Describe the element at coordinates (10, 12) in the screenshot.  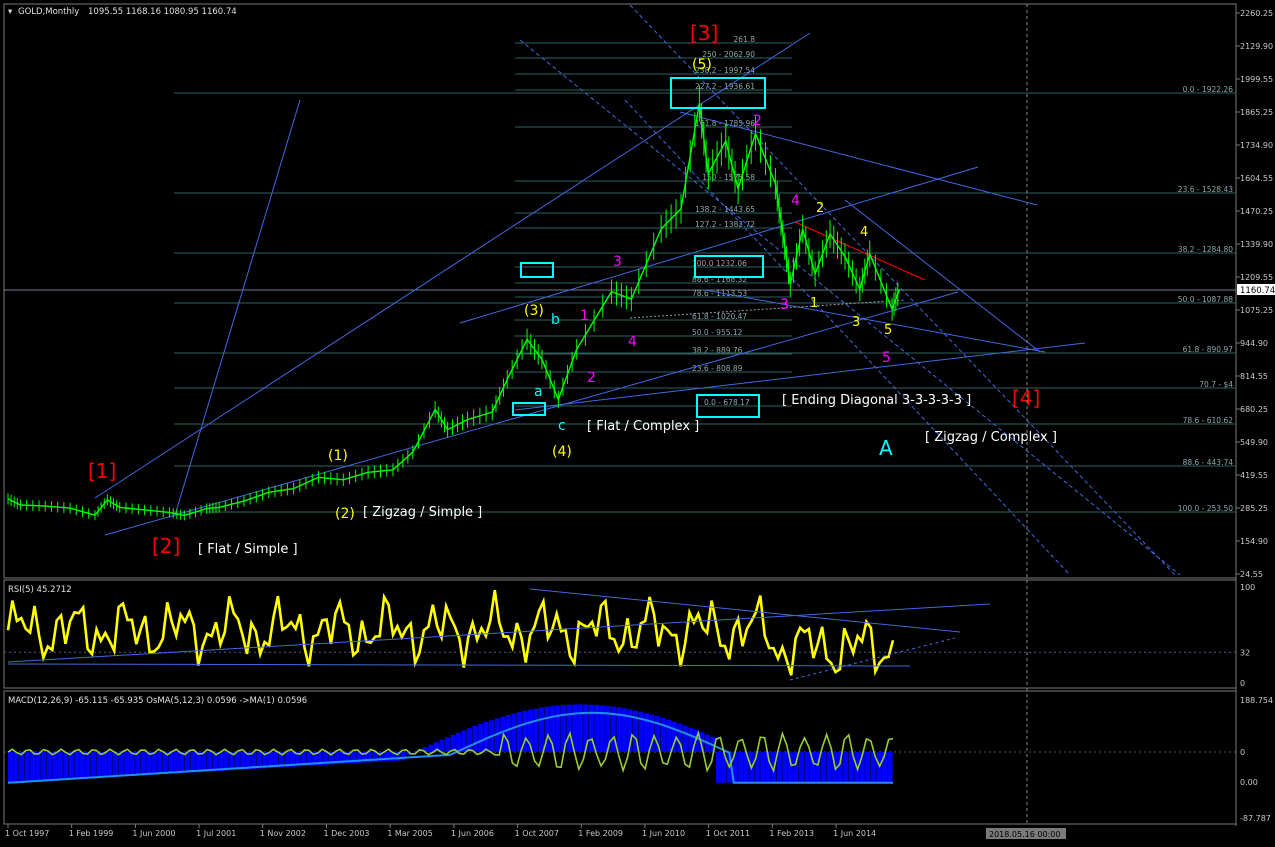
I see `window-title-arrow: ▾` at that location.